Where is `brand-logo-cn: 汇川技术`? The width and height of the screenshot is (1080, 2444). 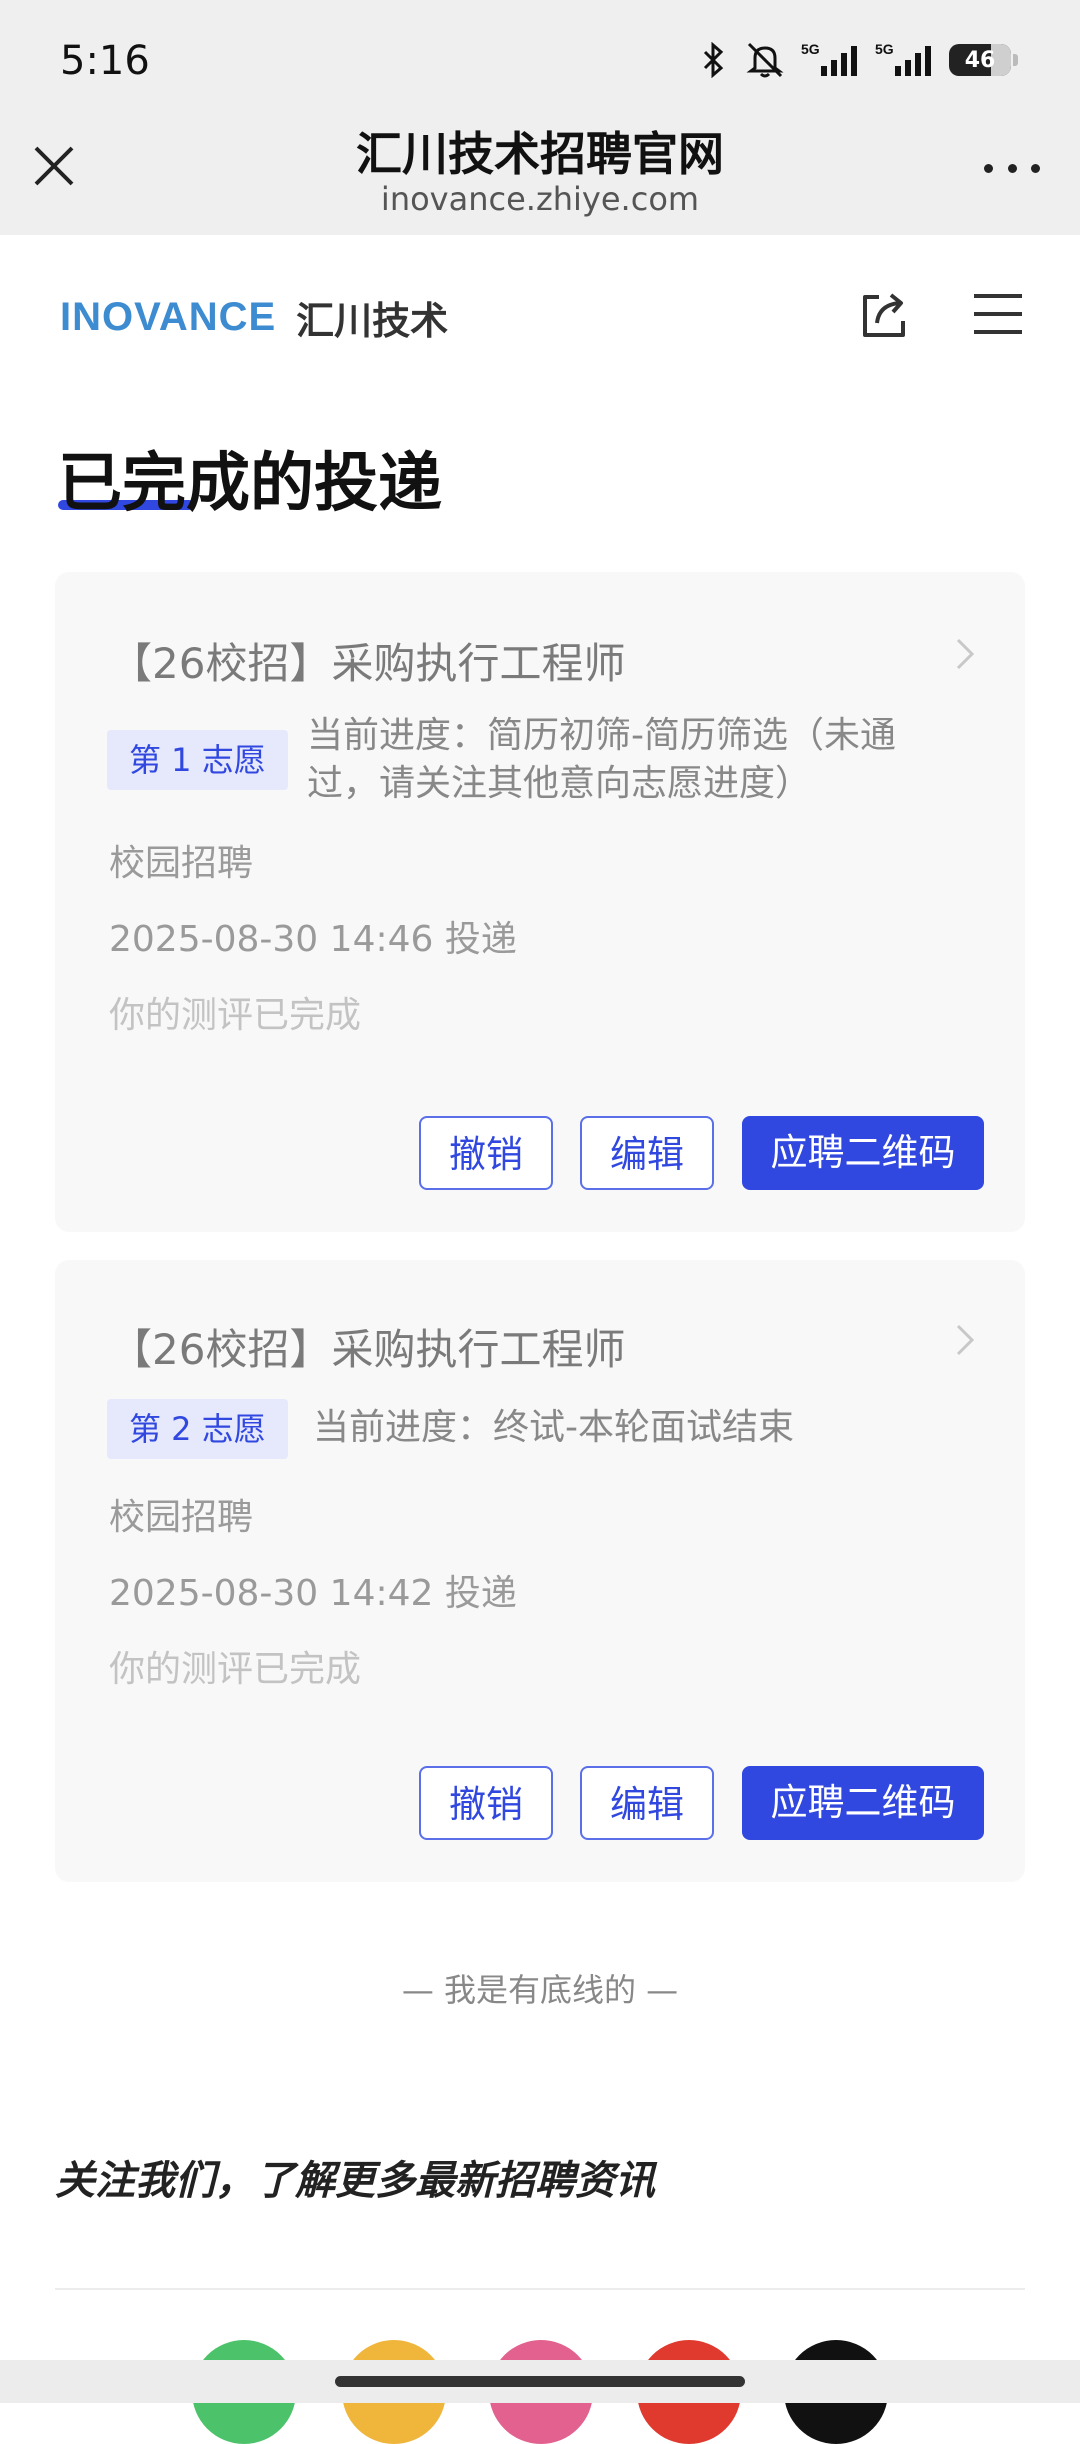 brand-logo-cn: 汇川技术 is located at coordinates (372, 321).